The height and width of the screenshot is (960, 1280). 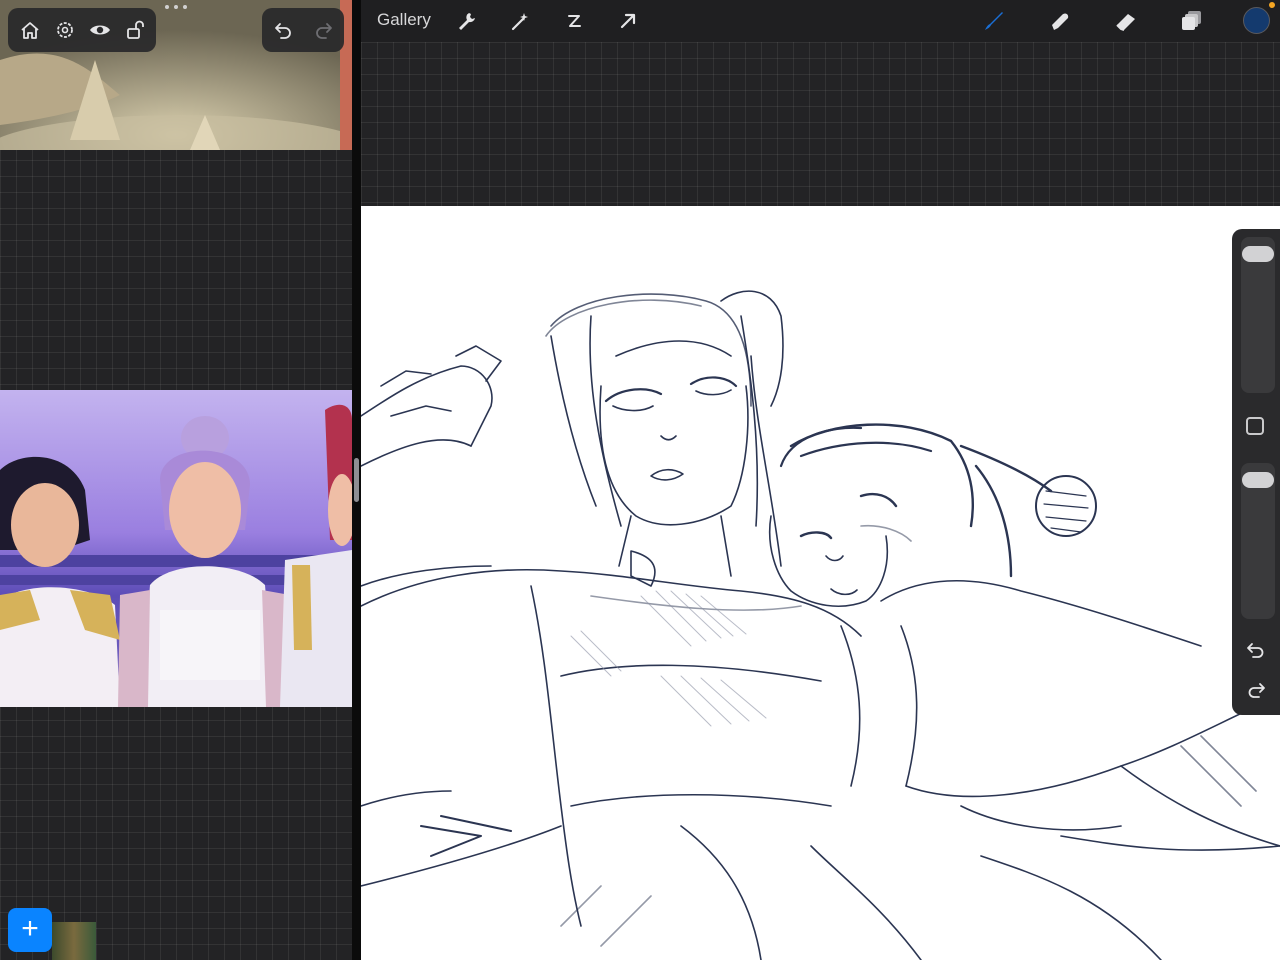 I want to click on reference-history-controls, so click(x=303, y=30).